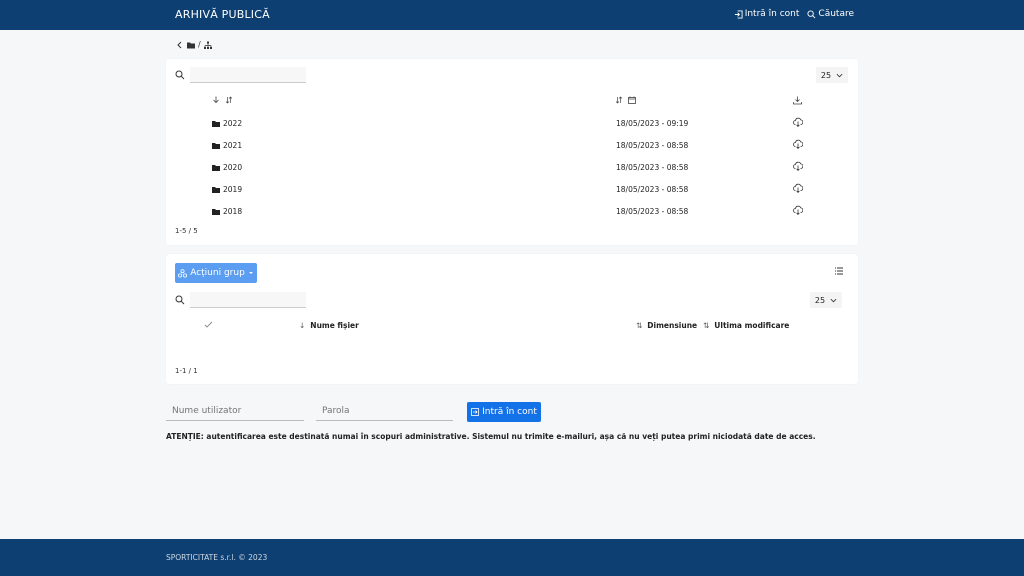 This screenshot has width=1024, height=576. Describe the element at coordinates (512, 557) in the screenshot. I see `footer: SPORTICITATE s.r.l. © 2023` at that location.